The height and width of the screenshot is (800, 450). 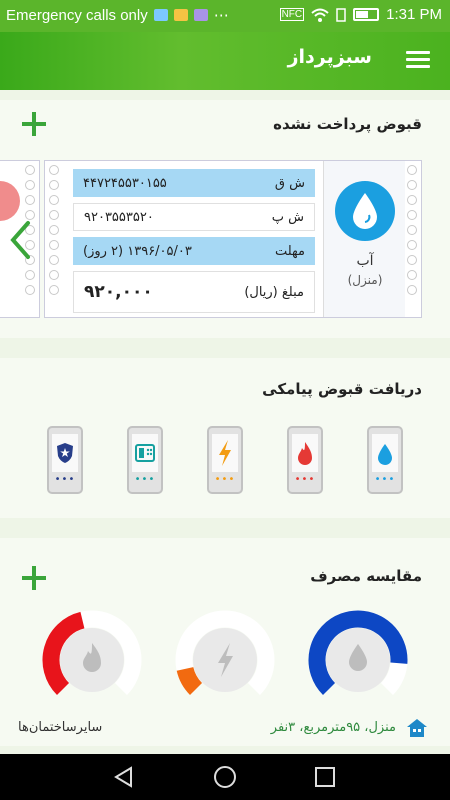 What do you see at coordinates (119, 217) in the screenshot?
I see `payment-id-value: ۹۲۰۳۵۵۳۵۲۰` at bounding box center [119, 217].